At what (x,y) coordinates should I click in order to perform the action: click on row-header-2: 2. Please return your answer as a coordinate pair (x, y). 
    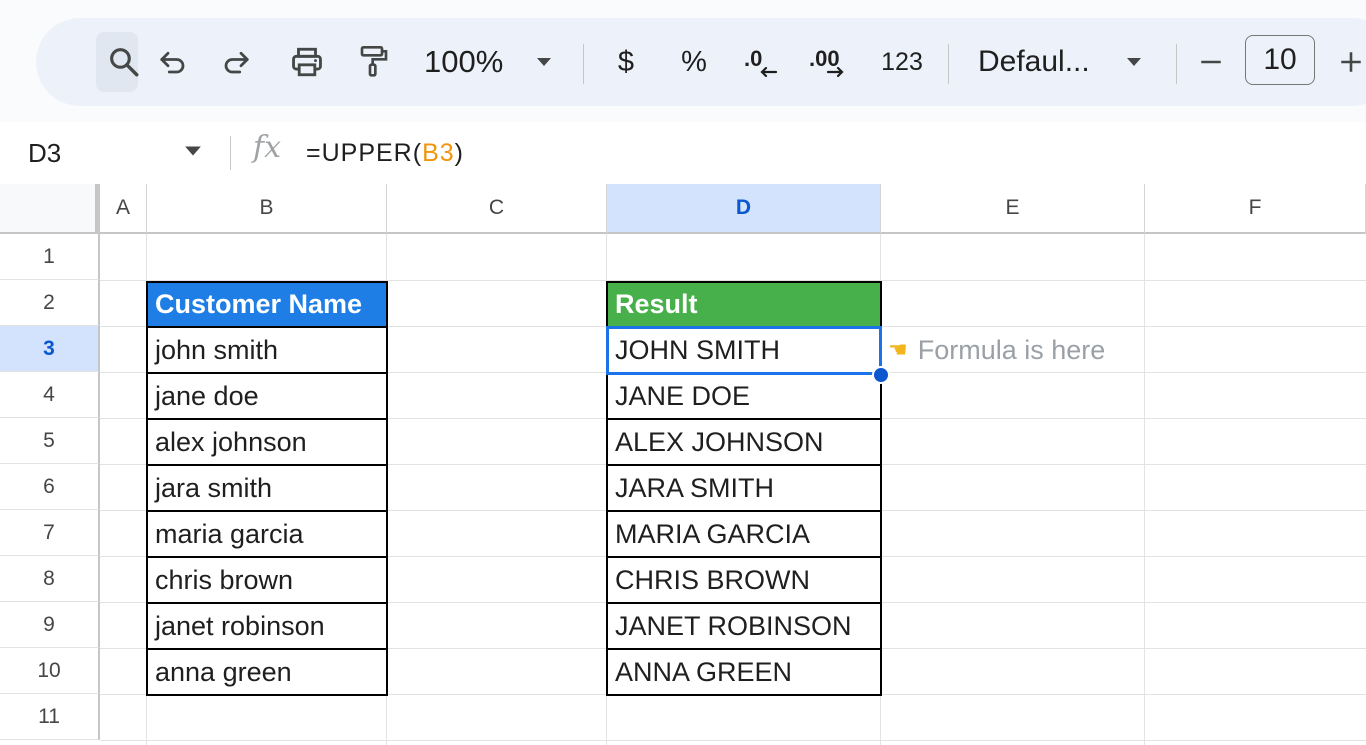
    Looking at the image, I should click on (50, 303).